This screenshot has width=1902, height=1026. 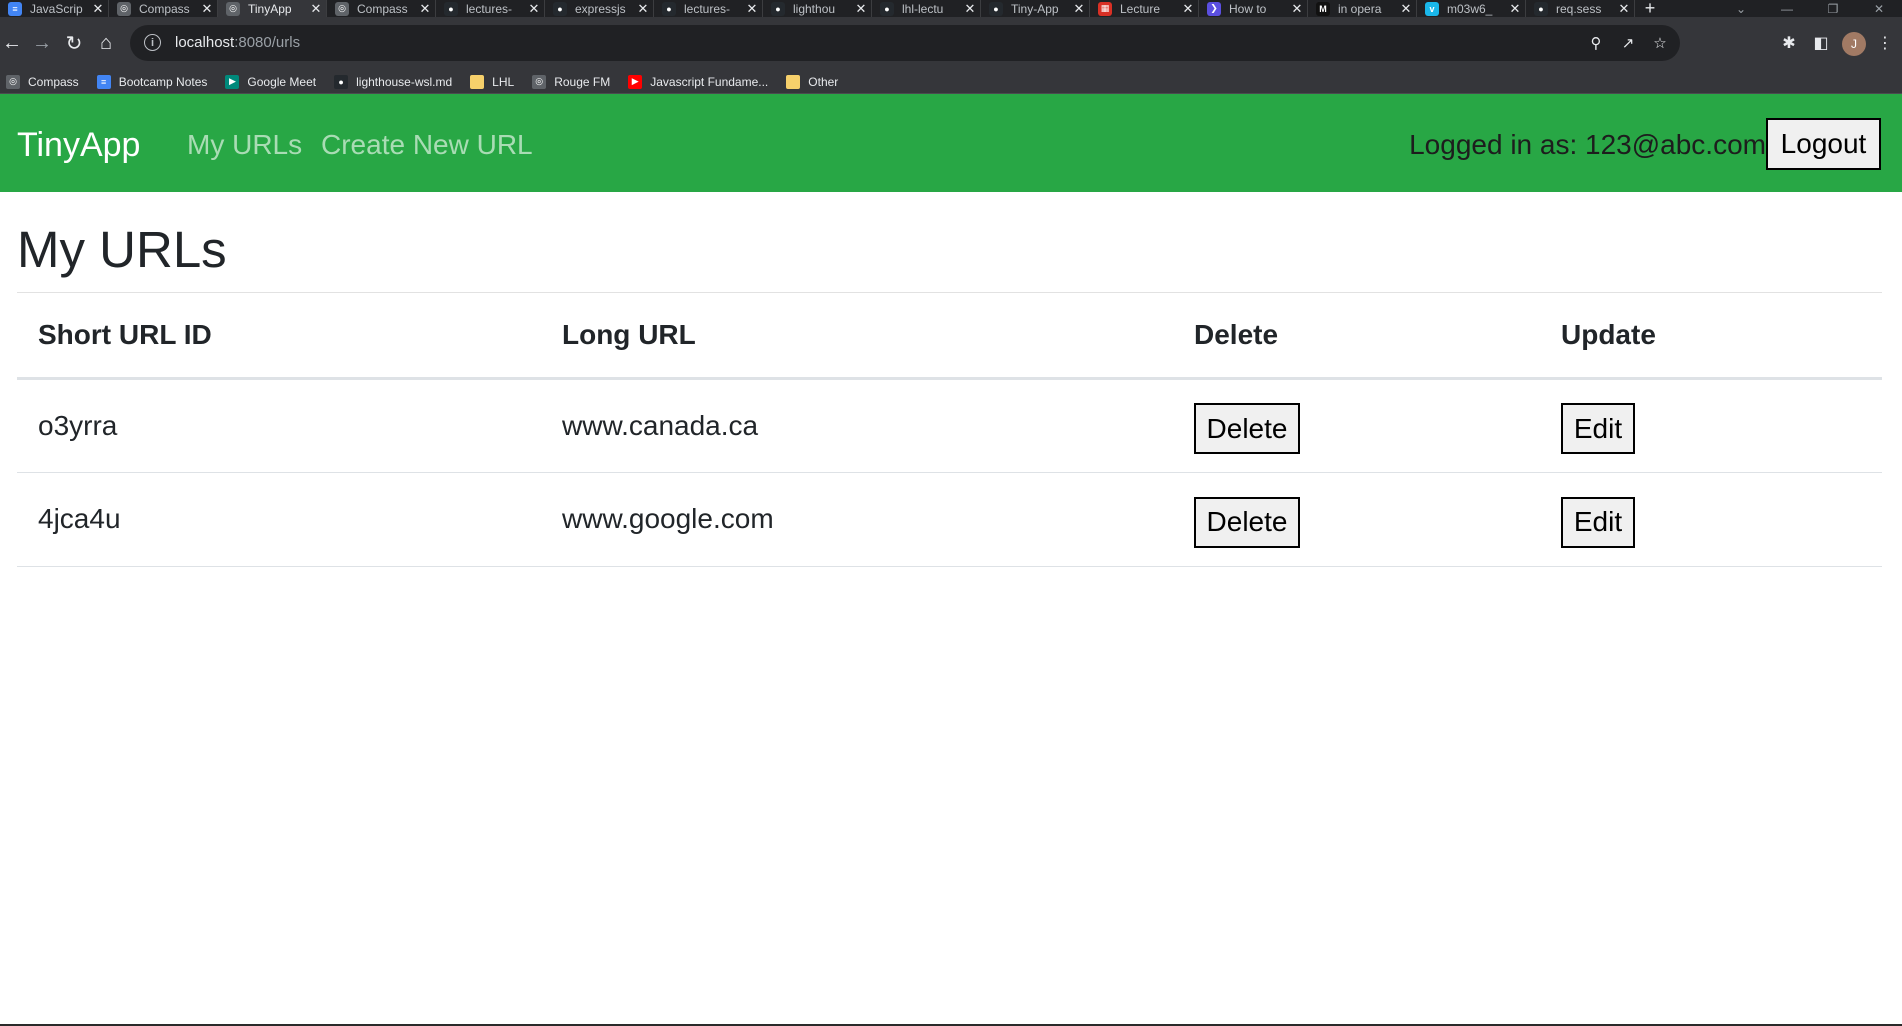 I want to click on browser-tab: ● req.sess ✕, so click(x=1580, y=8).